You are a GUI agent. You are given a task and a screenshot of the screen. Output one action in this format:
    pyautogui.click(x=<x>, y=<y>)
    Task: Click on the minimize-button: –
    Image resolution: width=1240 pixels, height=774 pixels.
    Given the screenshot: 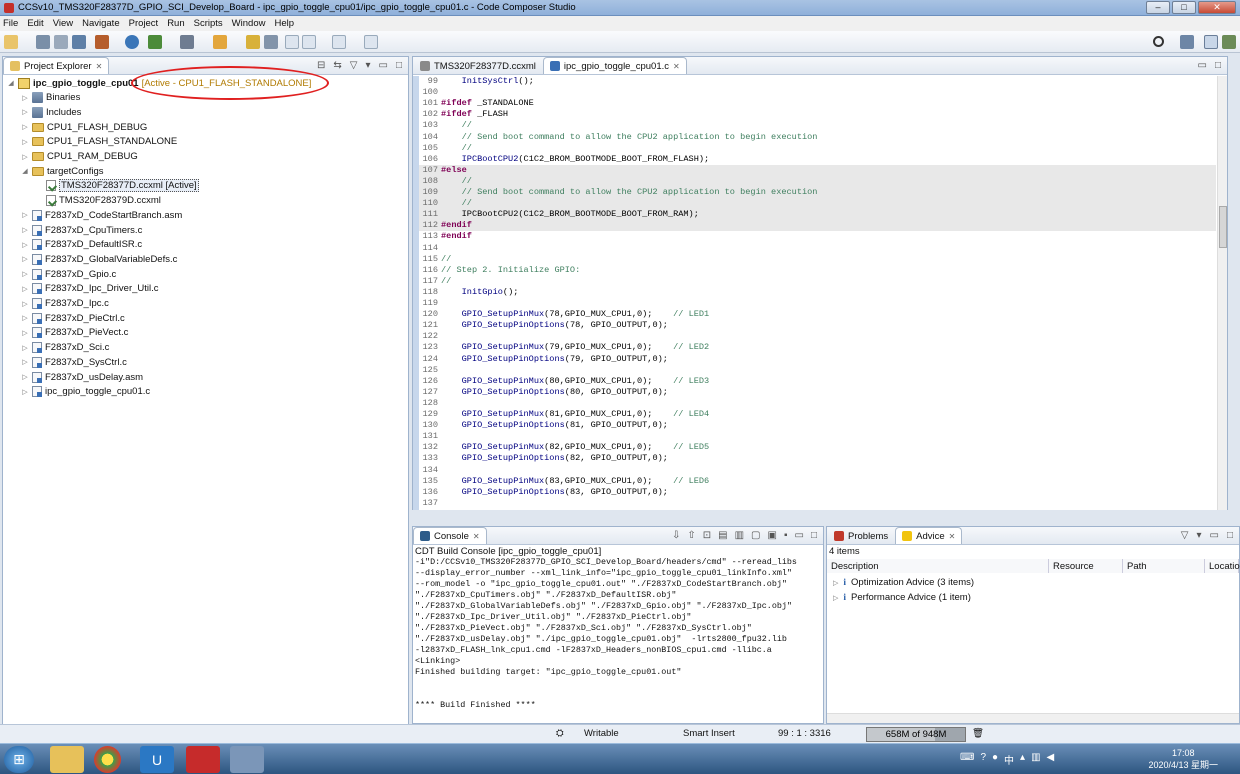 What is the action you would take?
    pyautogui.click(x=1158, y=7)
    